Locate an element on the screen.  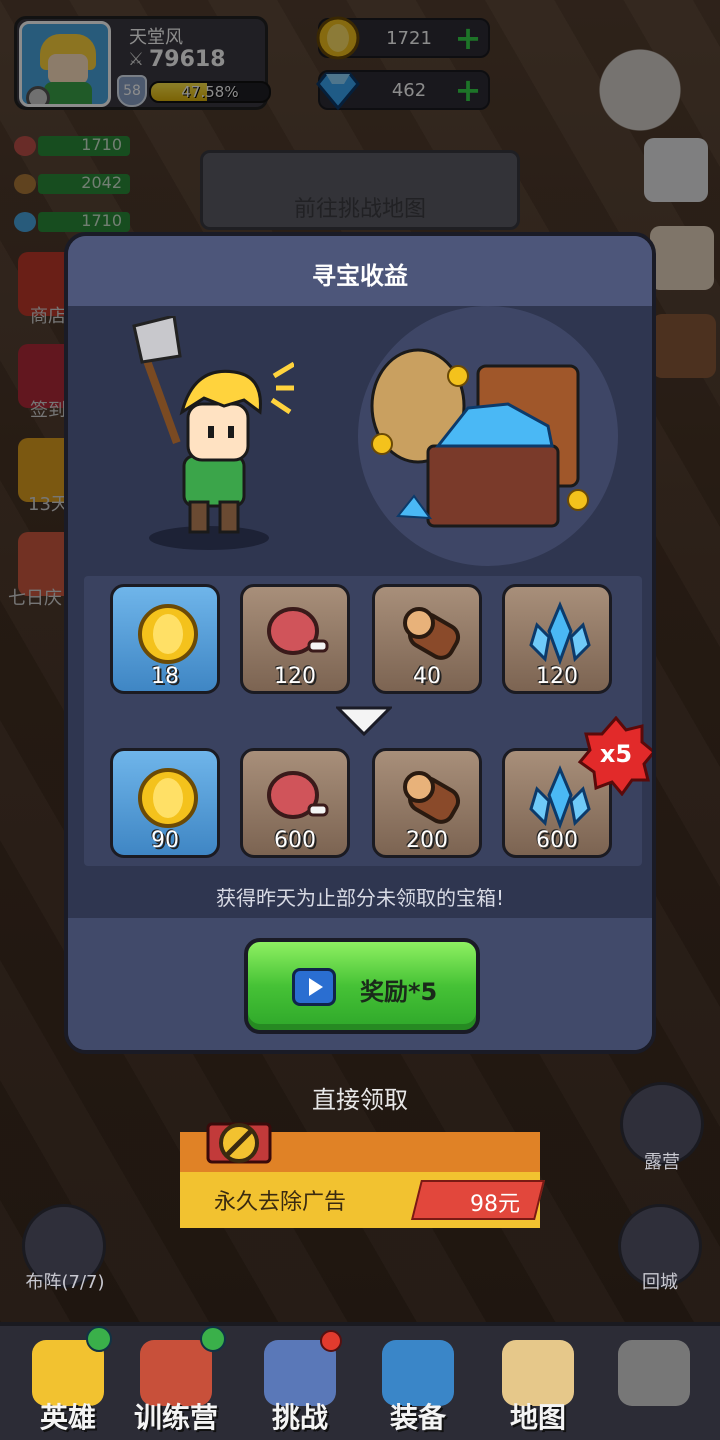
reward-slot-meat: 120 is located at coordinates (295, 639).